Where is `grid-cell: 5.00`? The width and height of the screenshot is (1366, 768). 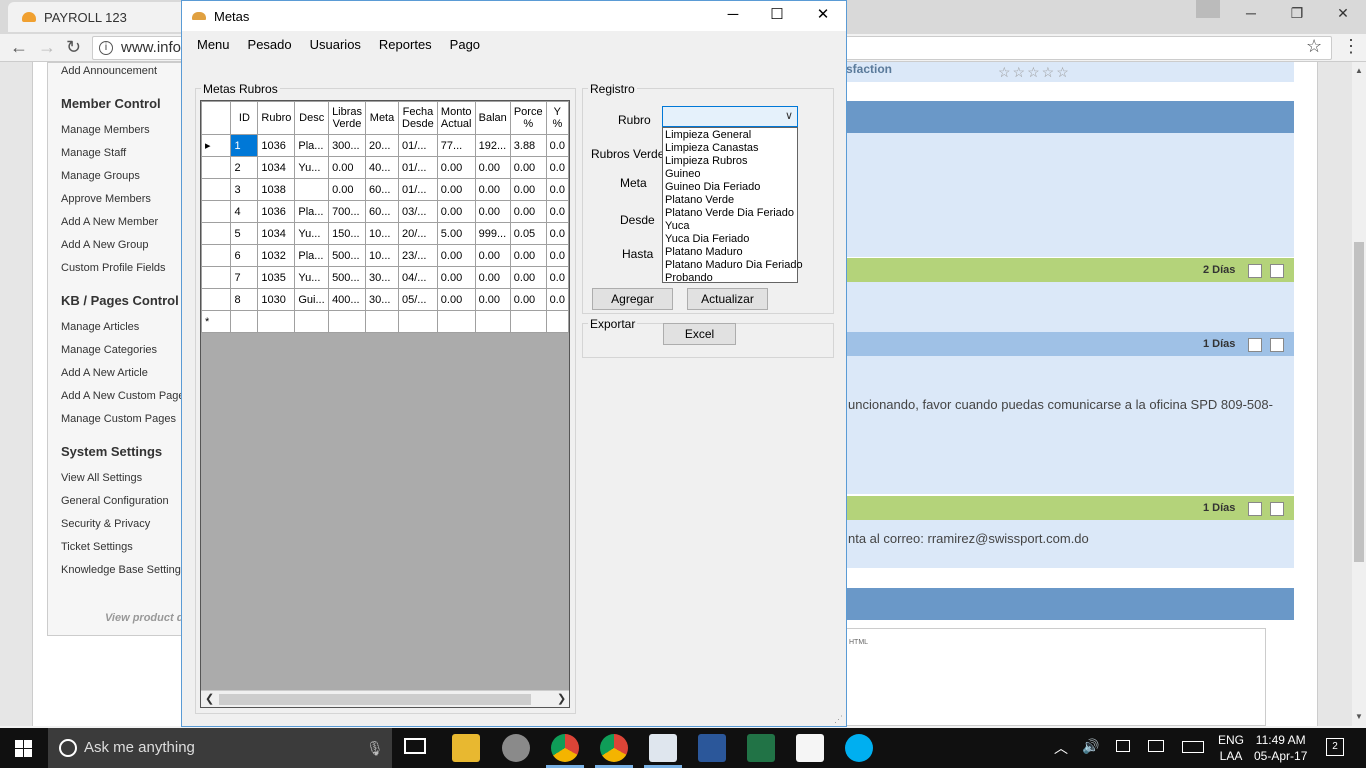
grid-cell: 5.00 is located at coordinates (456, 233).